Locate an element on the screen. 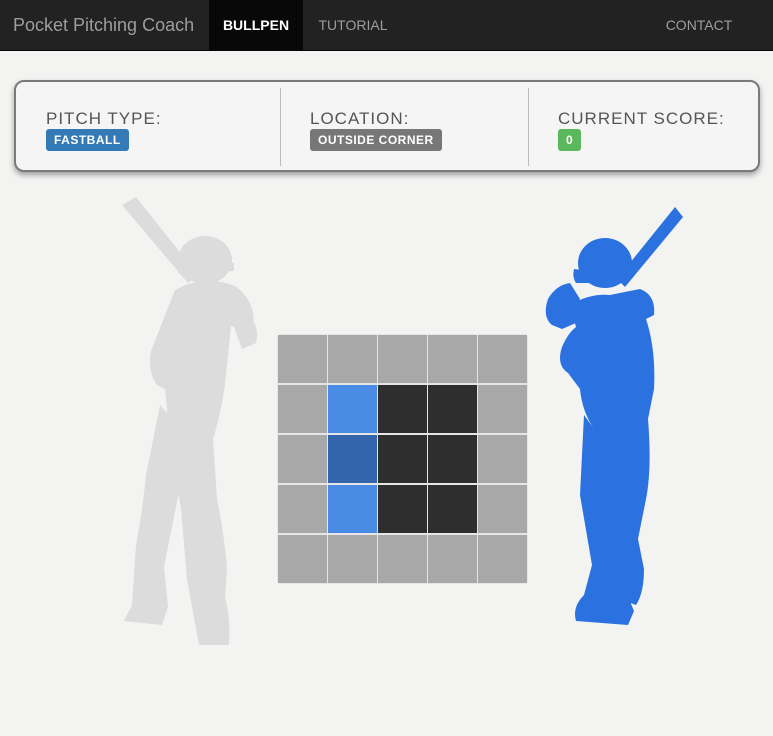  score-section: CURRENT SCORE: 0 is located at coordinates (643, 126).